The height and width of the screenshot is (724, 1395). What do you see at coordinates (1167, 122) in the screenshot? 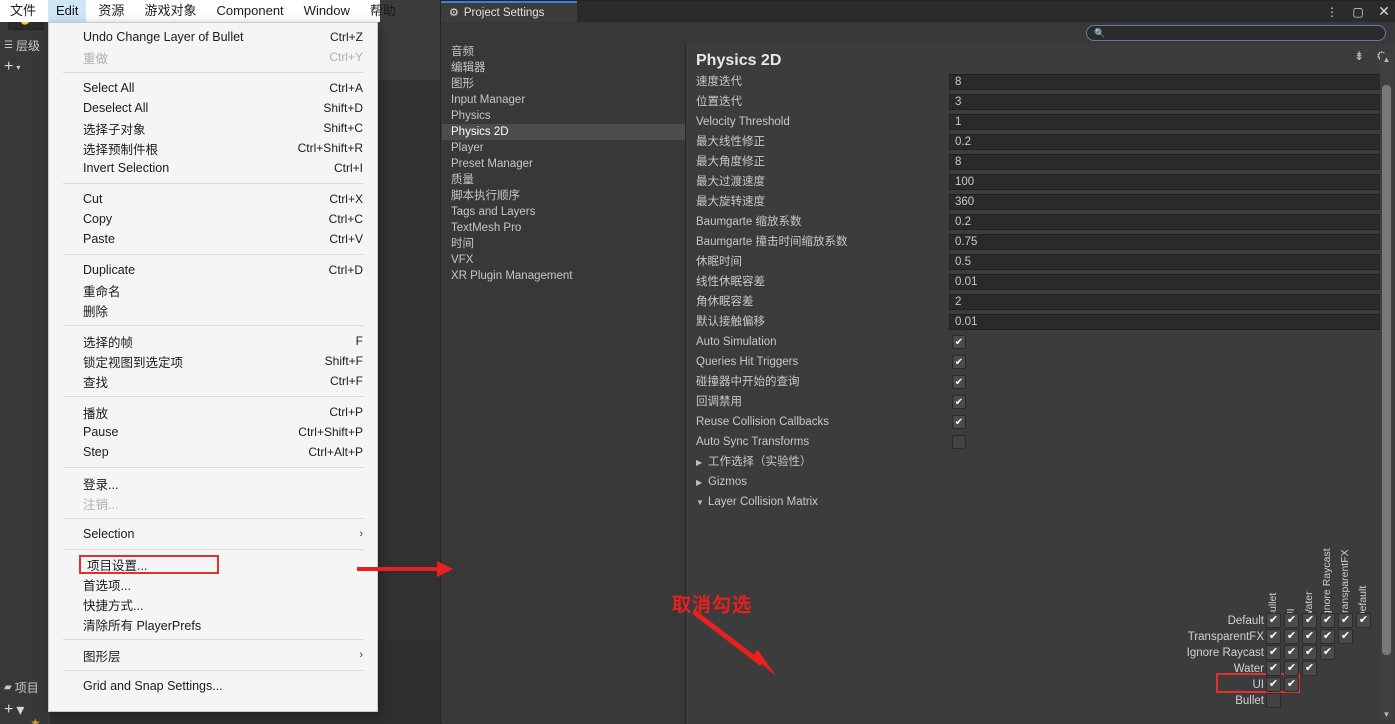
I see `property-value-field: 1` at bounding box center [1167, 122].